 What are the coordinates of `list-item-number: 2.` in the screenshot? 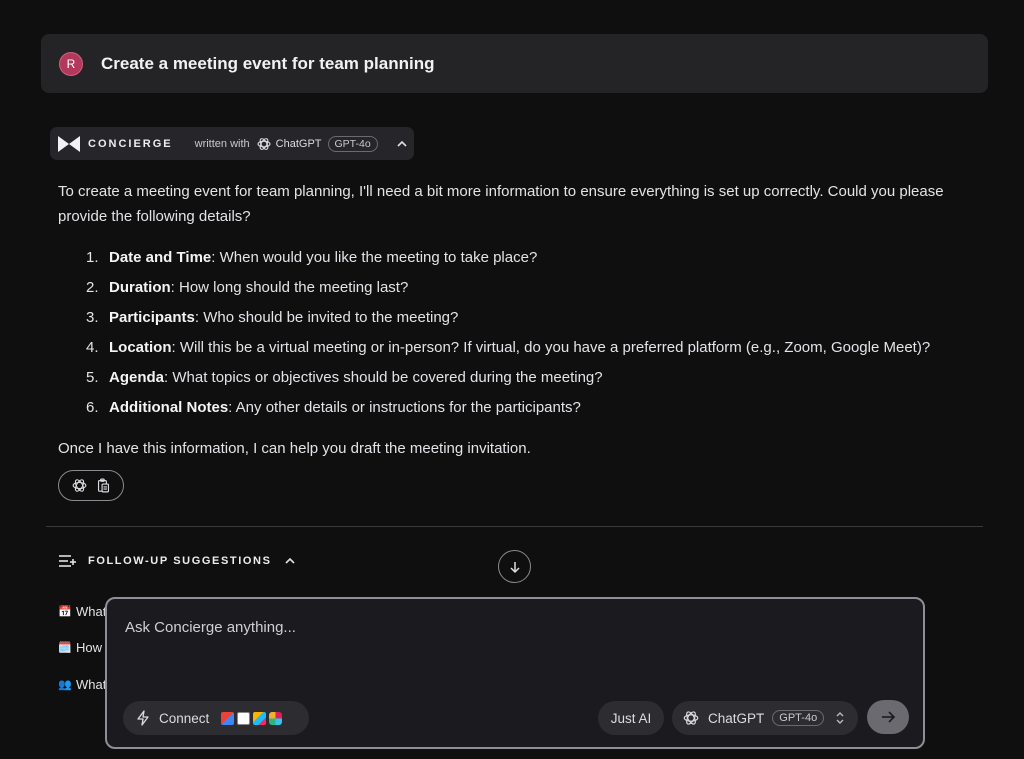 It's located at (92, 287).